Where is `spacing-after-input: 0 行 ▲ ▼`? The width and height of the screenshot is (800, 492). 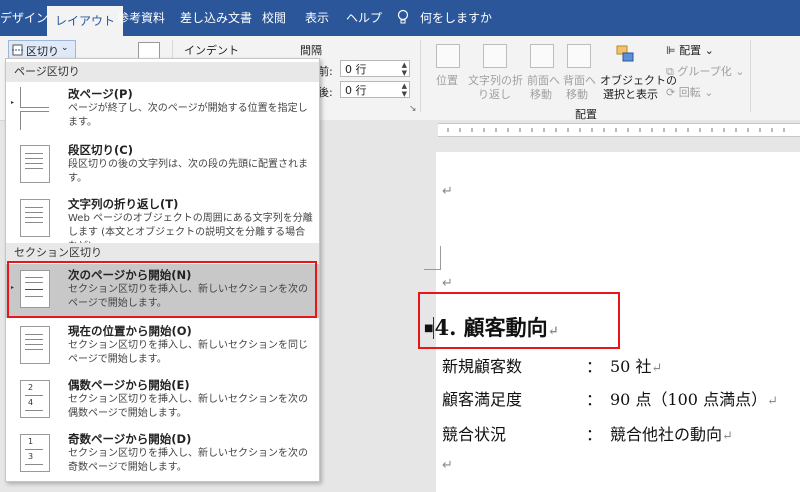 spacing-after-input: 0 行 ▲ ▼ is located at coordinates (375, 89).